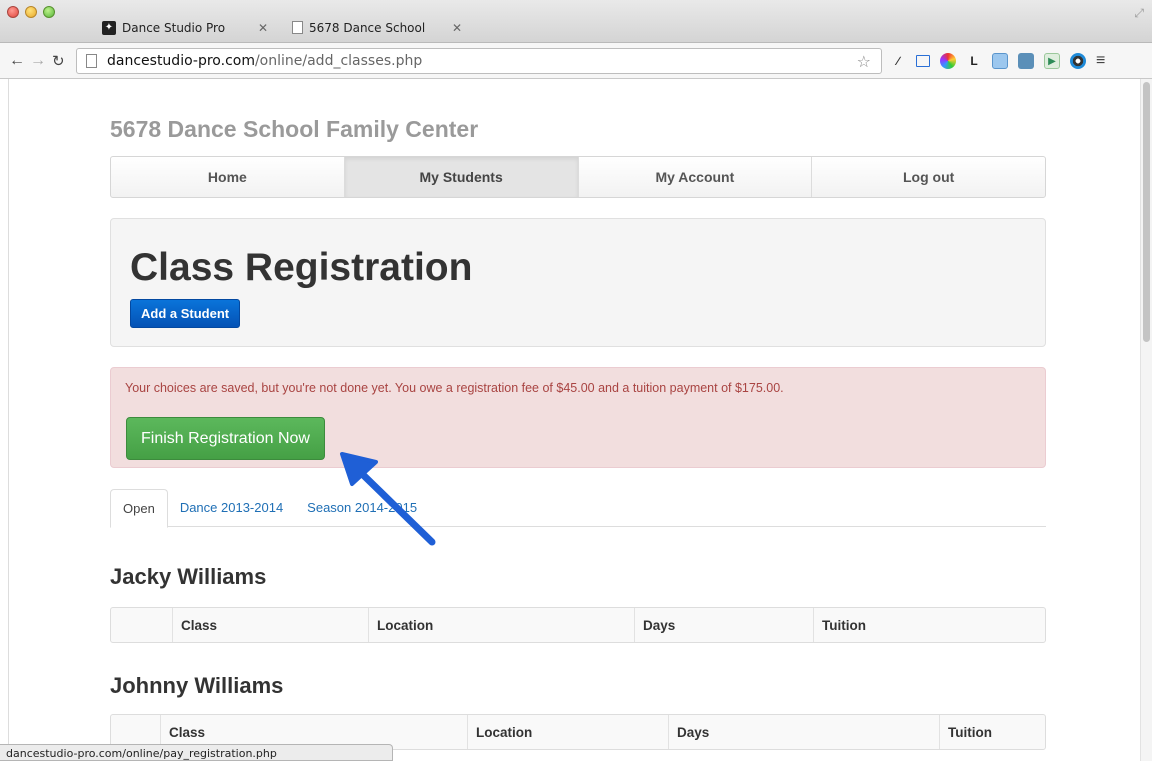 Image resolution: width=1152 pixels, height=761 pixels. I want to click on dance-studio-logo-icon: ✦, so click(109, 27).